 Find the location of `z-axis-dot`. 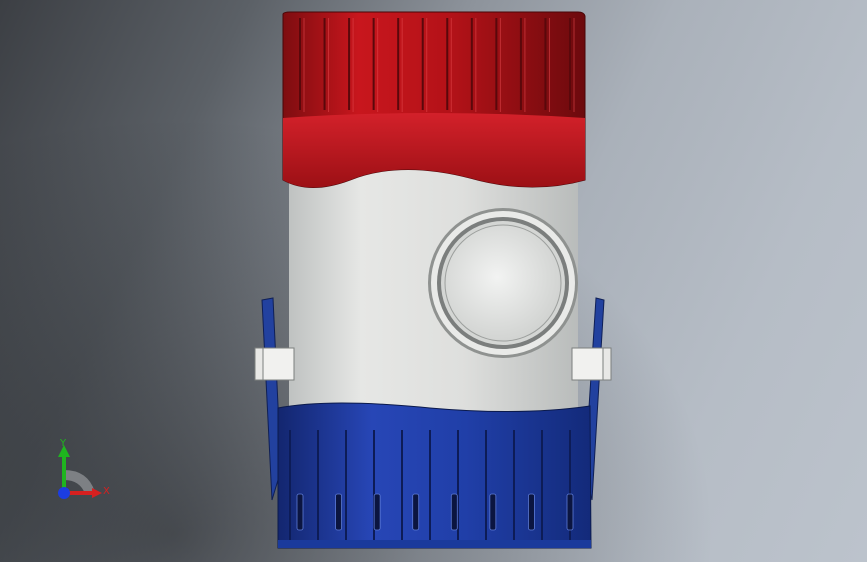

z-axis-dot is located at coordinates (64, 493).